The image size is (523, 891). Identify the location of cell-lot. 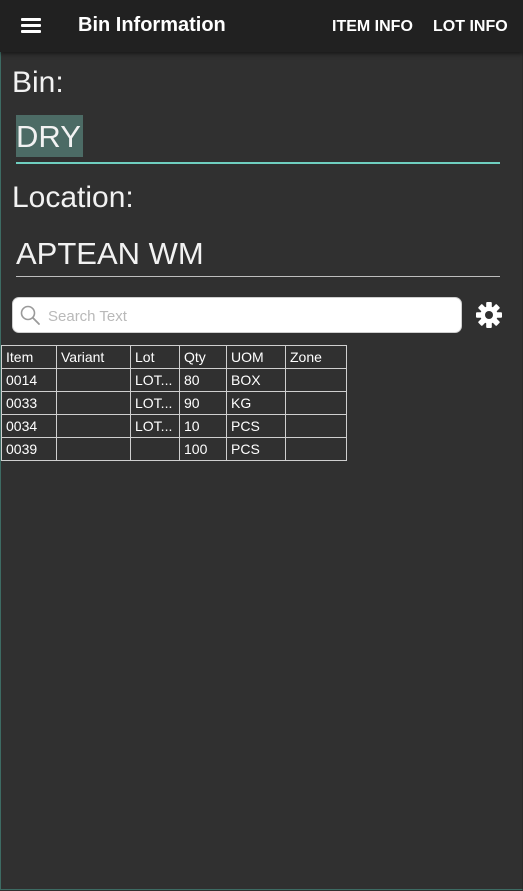
(155, 449).